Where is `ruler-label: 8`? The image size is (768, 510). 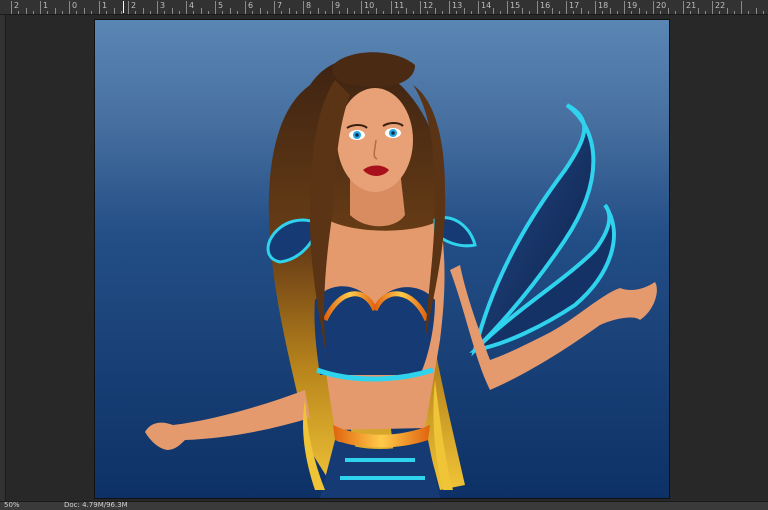
ruler-label: 8 is located at coordinates (309, 5).